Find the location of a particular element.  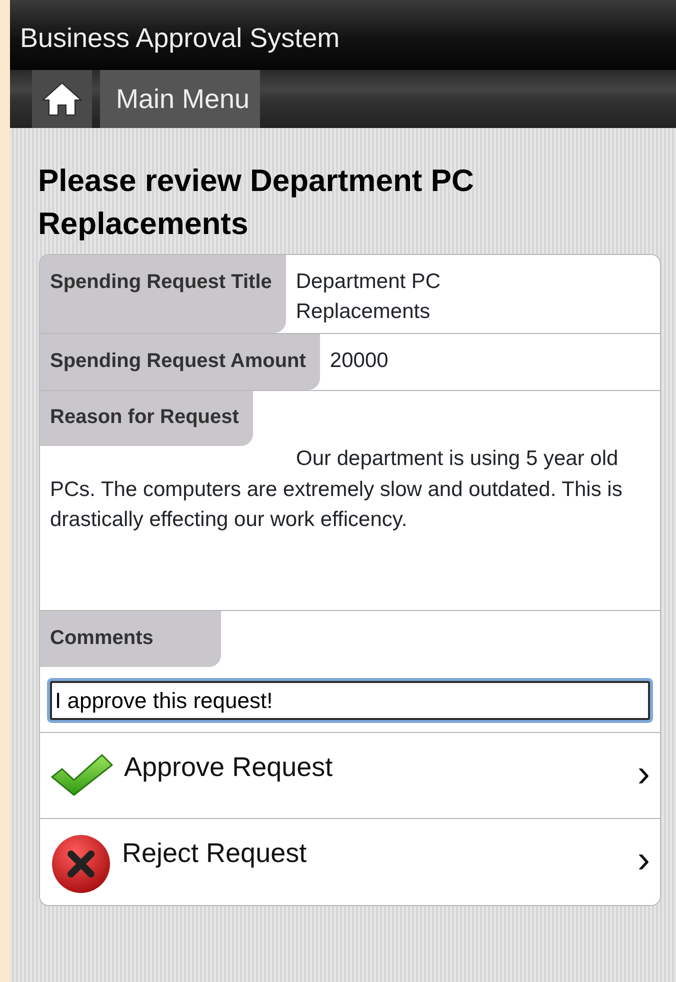

comments-field: I approve this request! is located at coordinates (350, 700).